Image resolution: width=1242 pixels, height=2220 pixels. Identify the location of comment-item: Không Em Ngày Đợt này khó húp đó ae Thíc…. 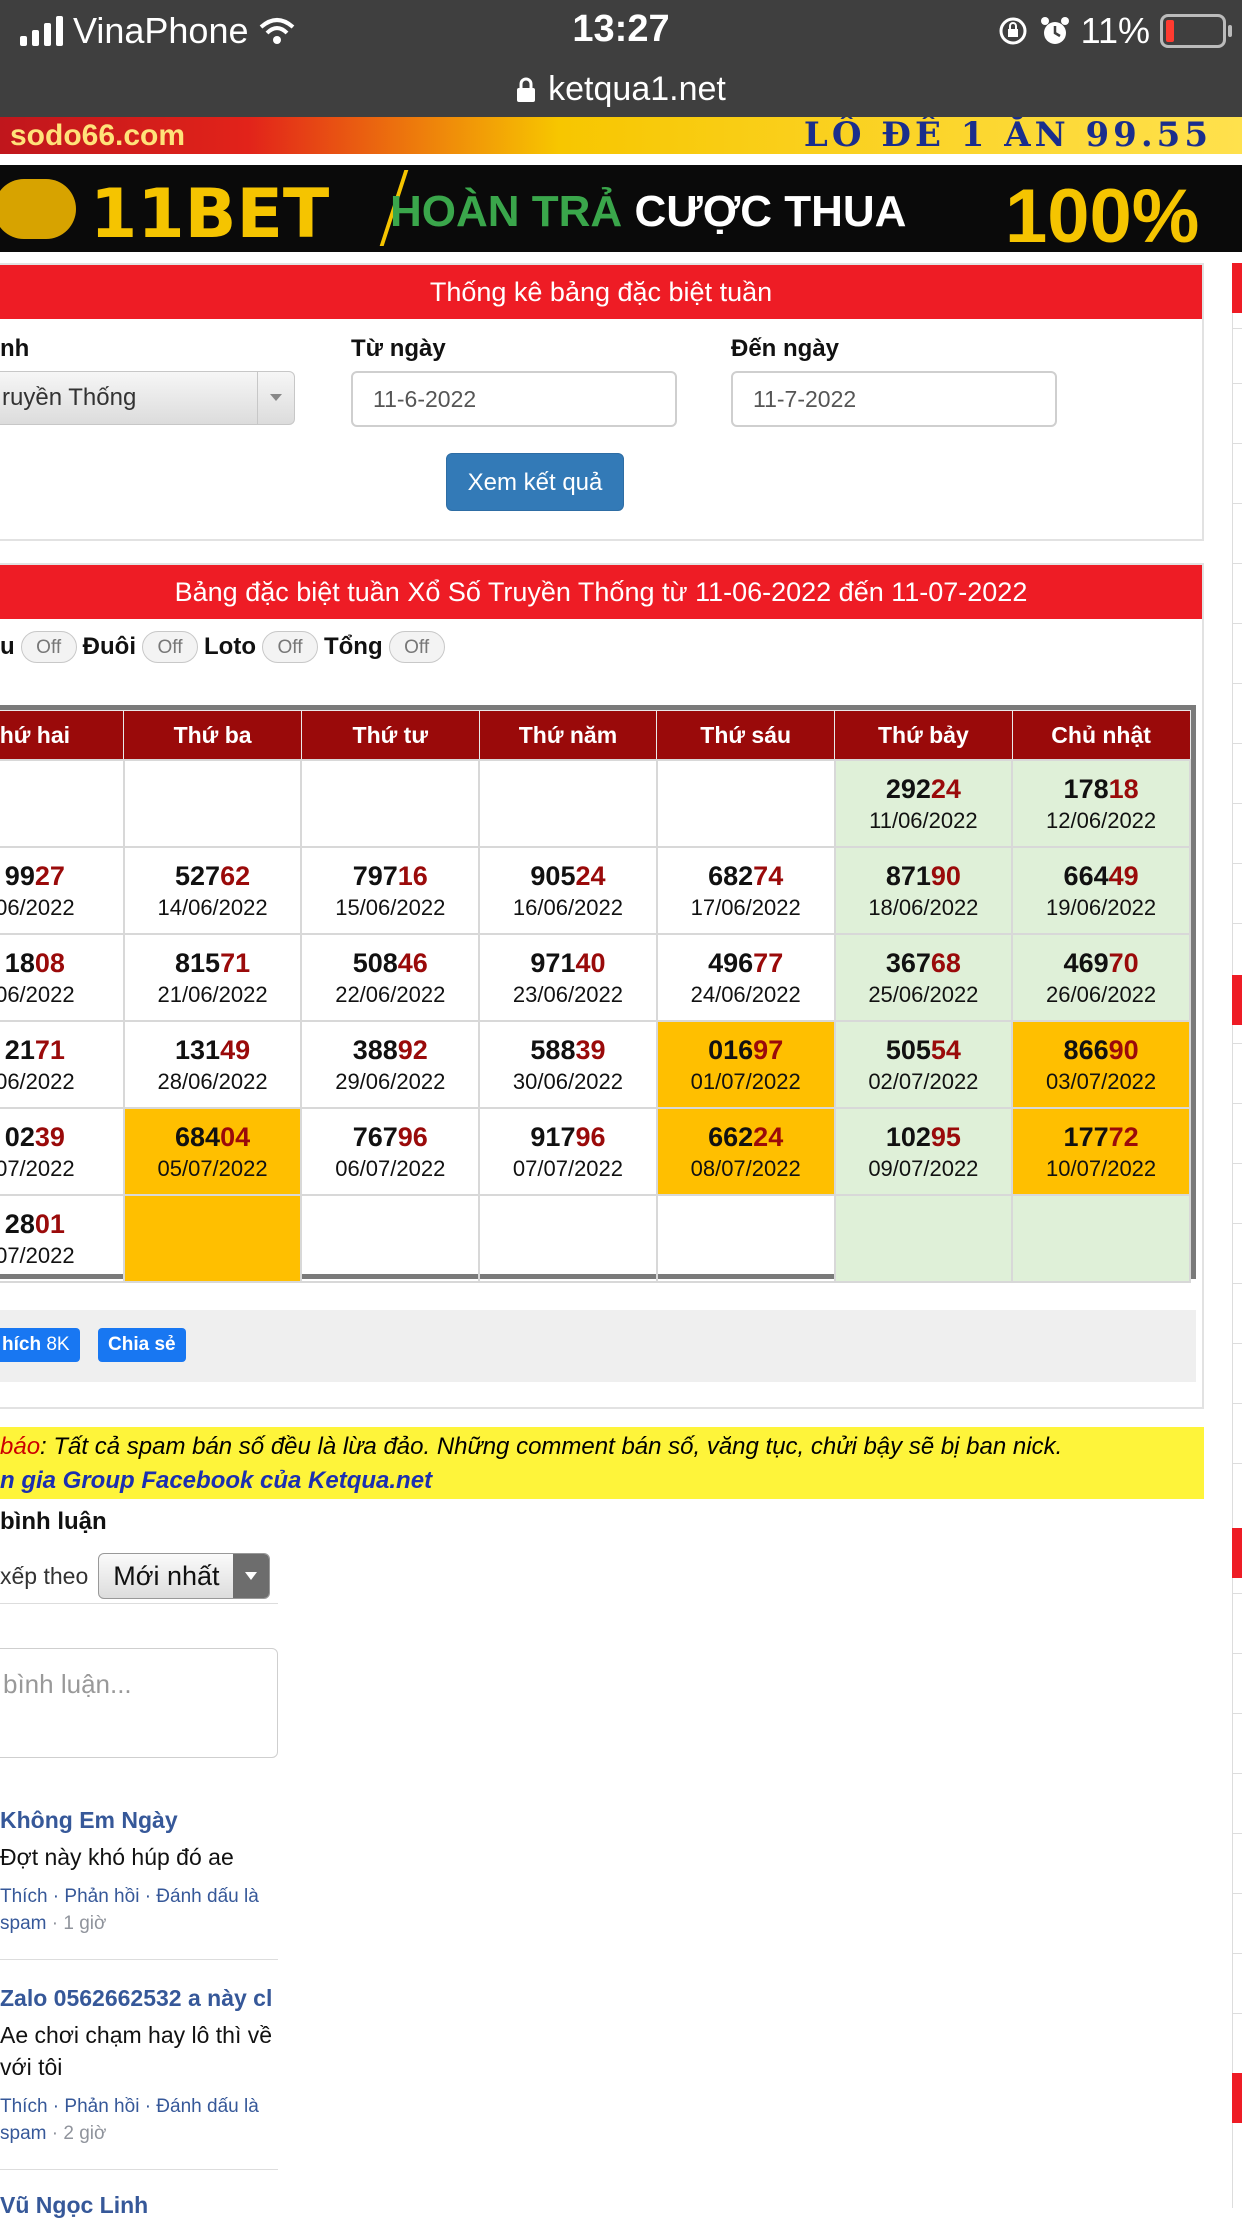
(139, 1882).